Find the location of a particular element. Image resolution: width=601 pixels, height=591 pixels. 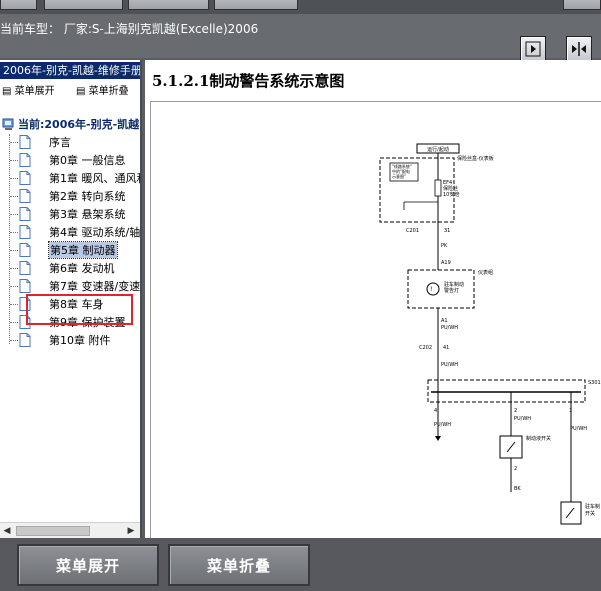

tree-root-label: 当前:2006年-别克-凯越 is located at coordinates (79, 124).